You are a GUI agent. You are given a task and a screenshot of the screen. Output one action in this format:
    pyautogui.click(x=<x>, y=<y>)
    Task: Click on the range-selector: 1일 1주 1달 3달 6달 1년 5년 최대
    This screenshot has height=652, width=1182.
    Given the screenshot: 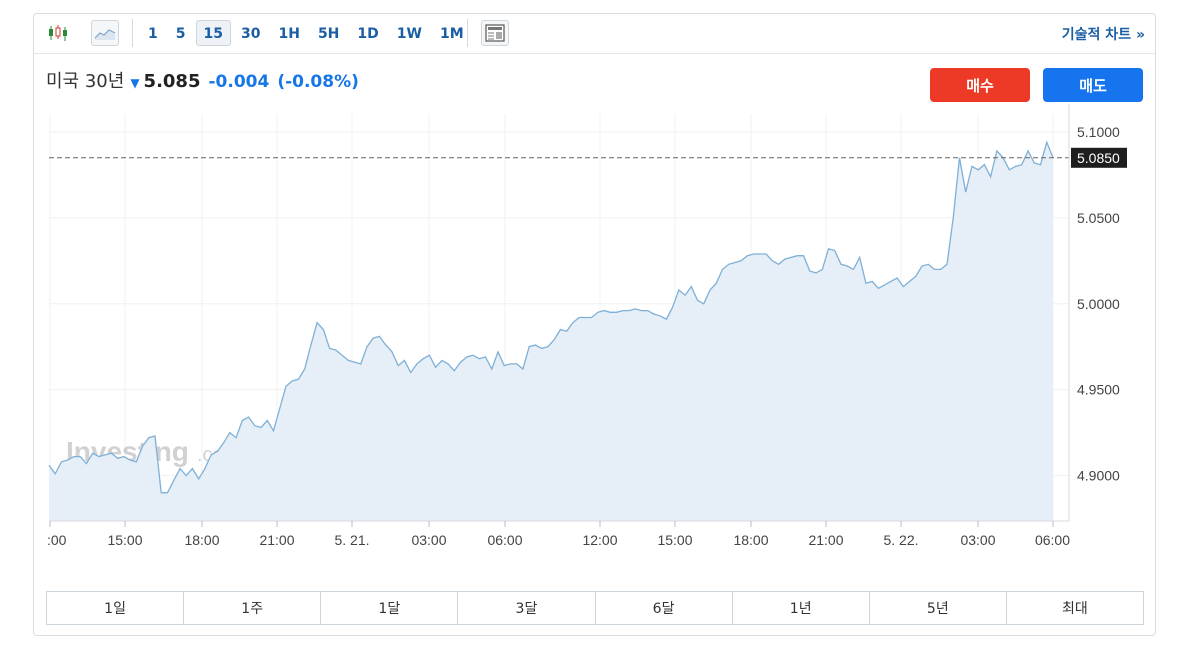 What is the action you would take?
    pyautogui.click(x=595, y=608)
    